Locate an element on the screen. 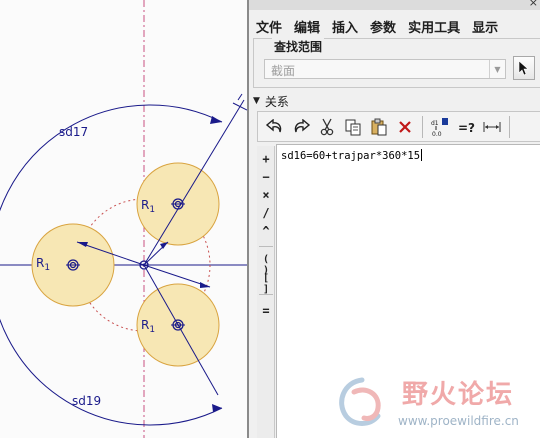 The width and height of the screenshot is (540, 438). dimension-sd19: sd19 is located at coordinates (86, 401).